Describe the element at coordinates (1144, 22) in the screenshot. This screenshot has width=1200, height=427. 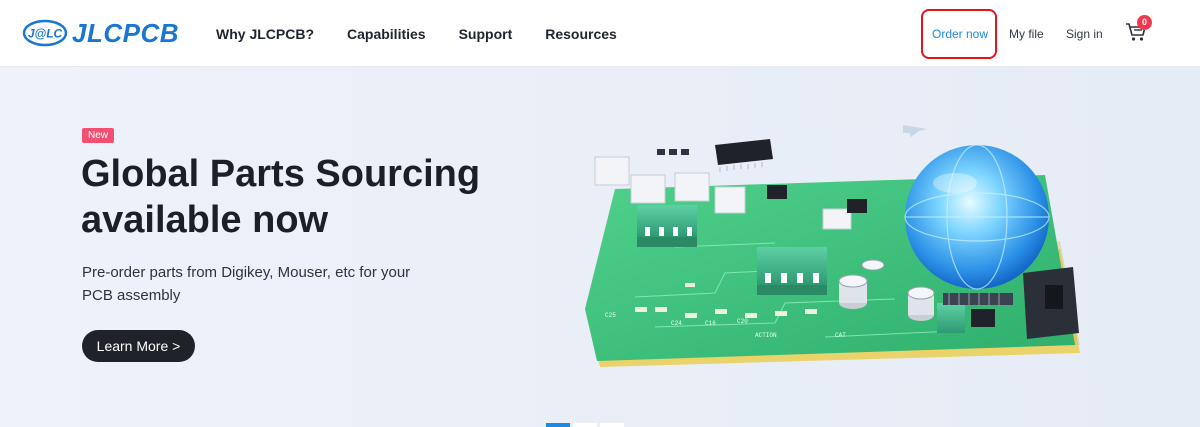
I see `cart-count-badge: 0` at that location.